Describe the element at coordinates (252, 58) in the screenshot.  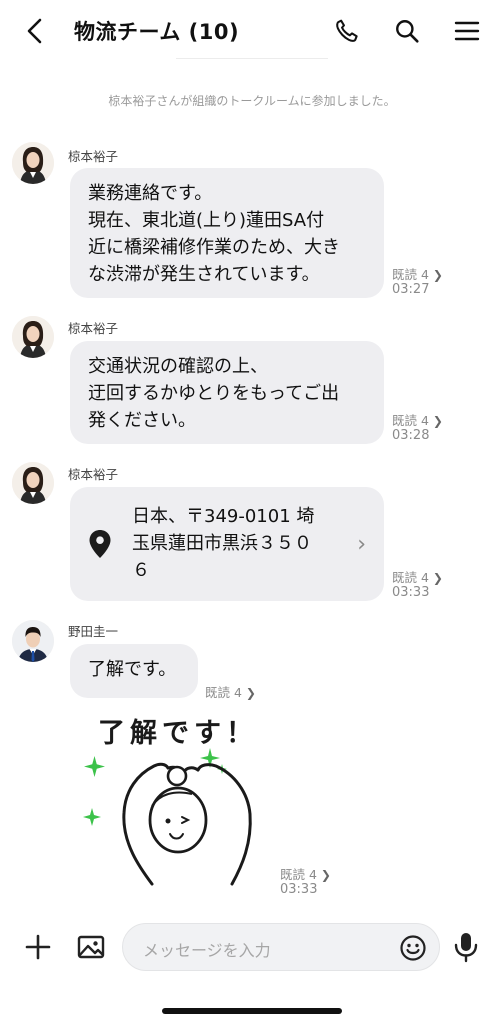
I see `header-divider` at that location.